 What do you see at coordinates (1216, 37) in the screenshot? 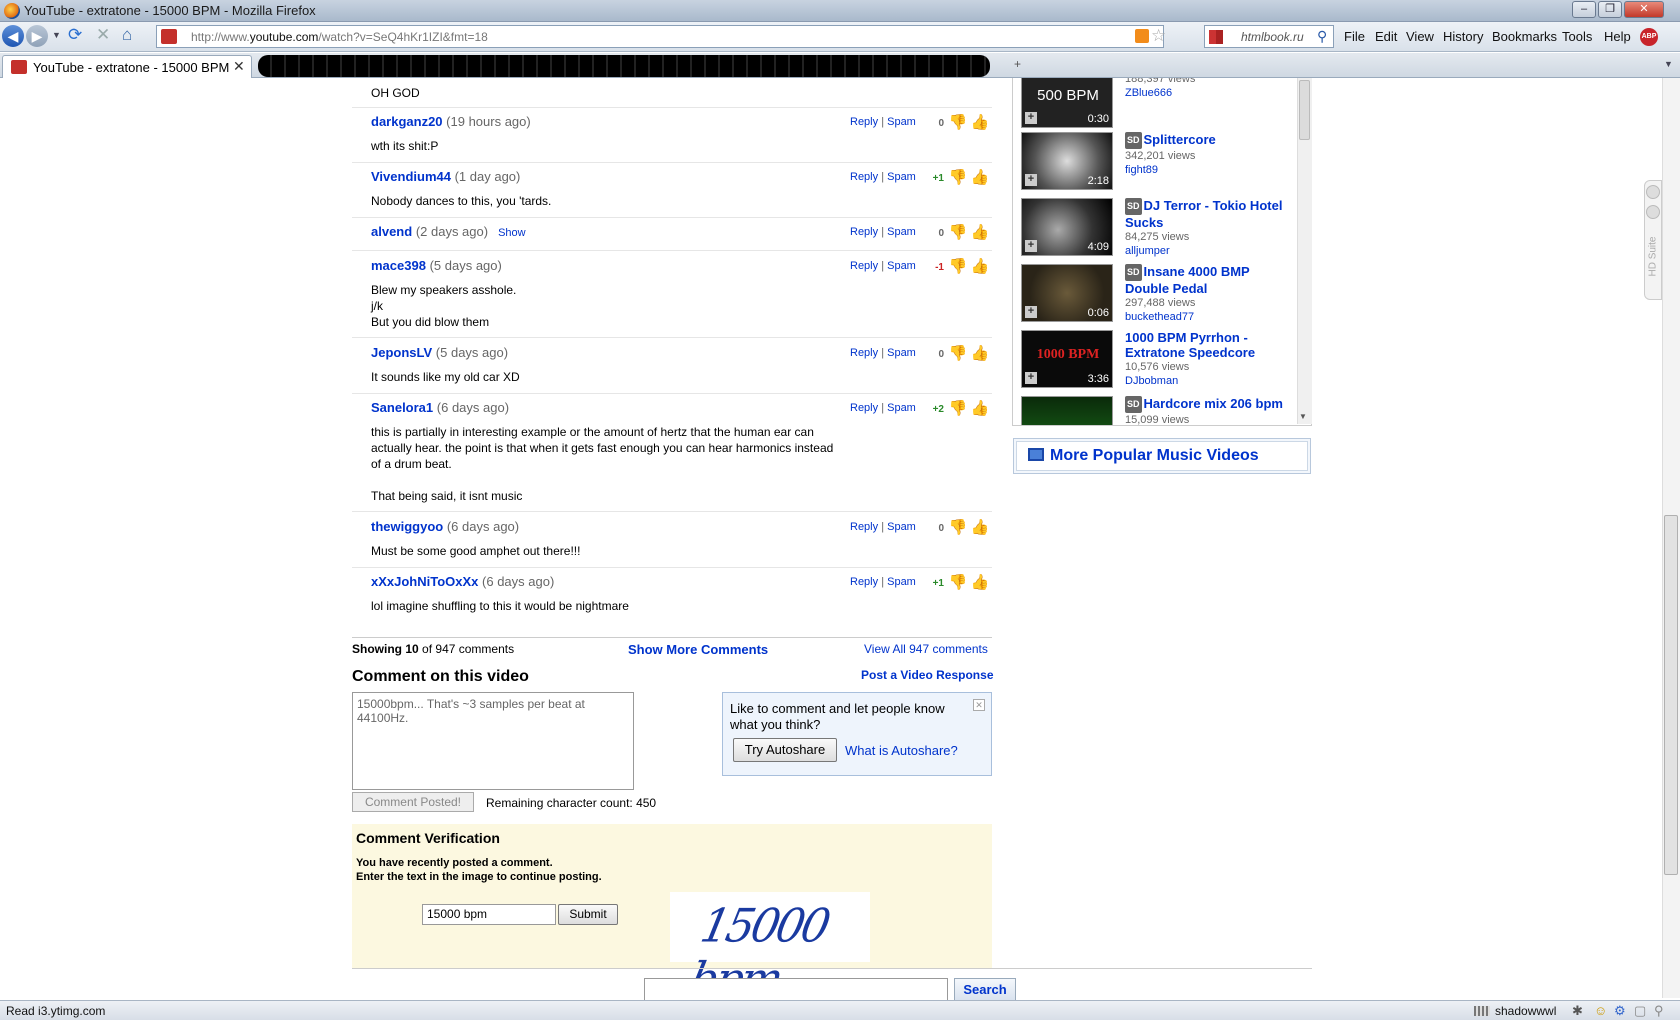
I see `search-engine-icon` at bounding box center [1216, 37].